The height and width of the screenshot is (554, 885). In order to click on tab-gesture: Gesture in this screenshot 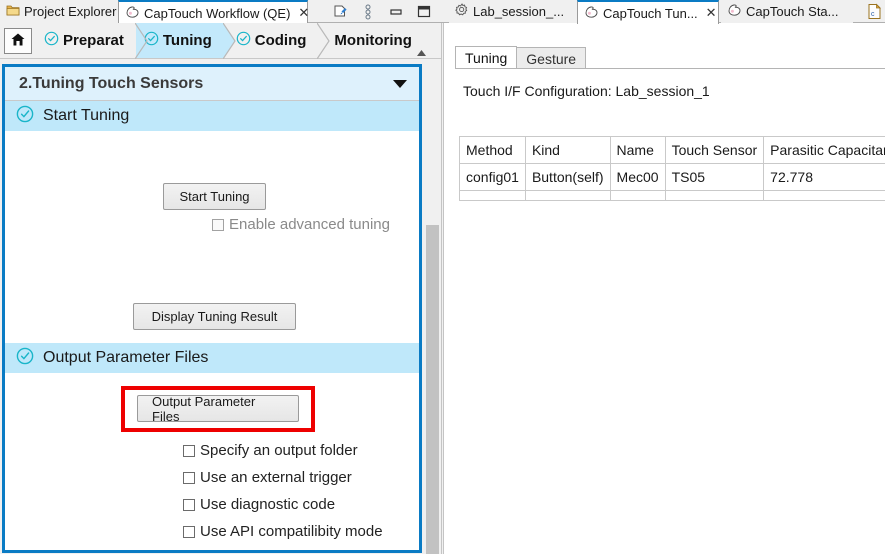, I will do `click(551, 58)`.